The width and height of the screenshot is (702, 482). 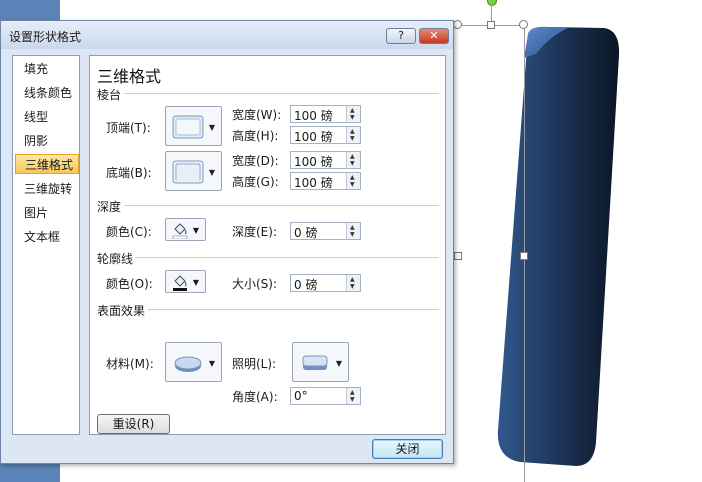 What do you see at coordinates (115, 259) in the screenshot?
I see `section-contour-title: 轮廓线` at bounding box center [115, 259].